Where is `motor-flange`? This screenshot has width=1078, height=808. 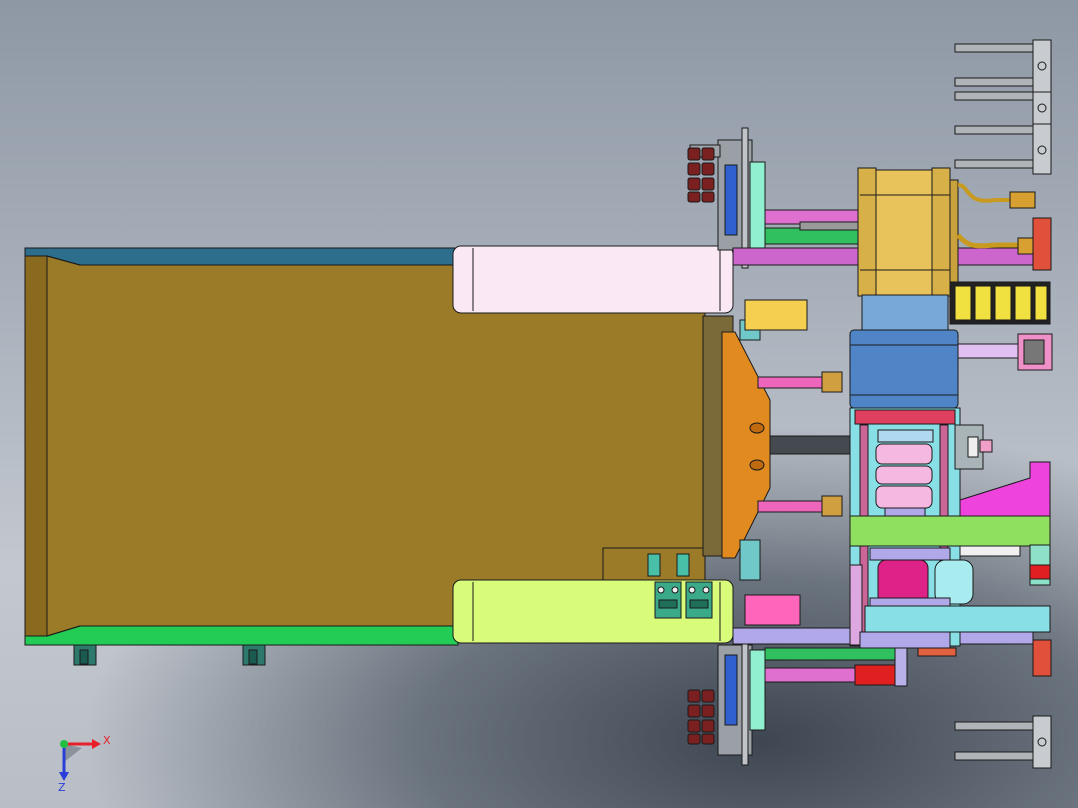 motor-flange is located at coordinates (905, 312).